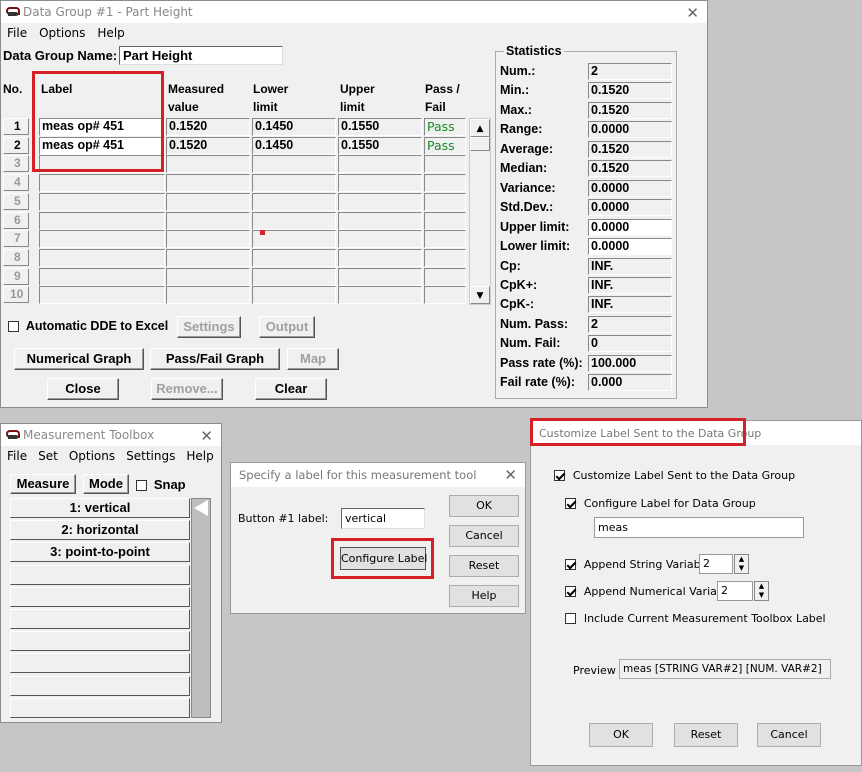  Describe the element at coordinates (761, 591) in the screenshot. I see `num-var-spinner: ▲ ▼` at that location.